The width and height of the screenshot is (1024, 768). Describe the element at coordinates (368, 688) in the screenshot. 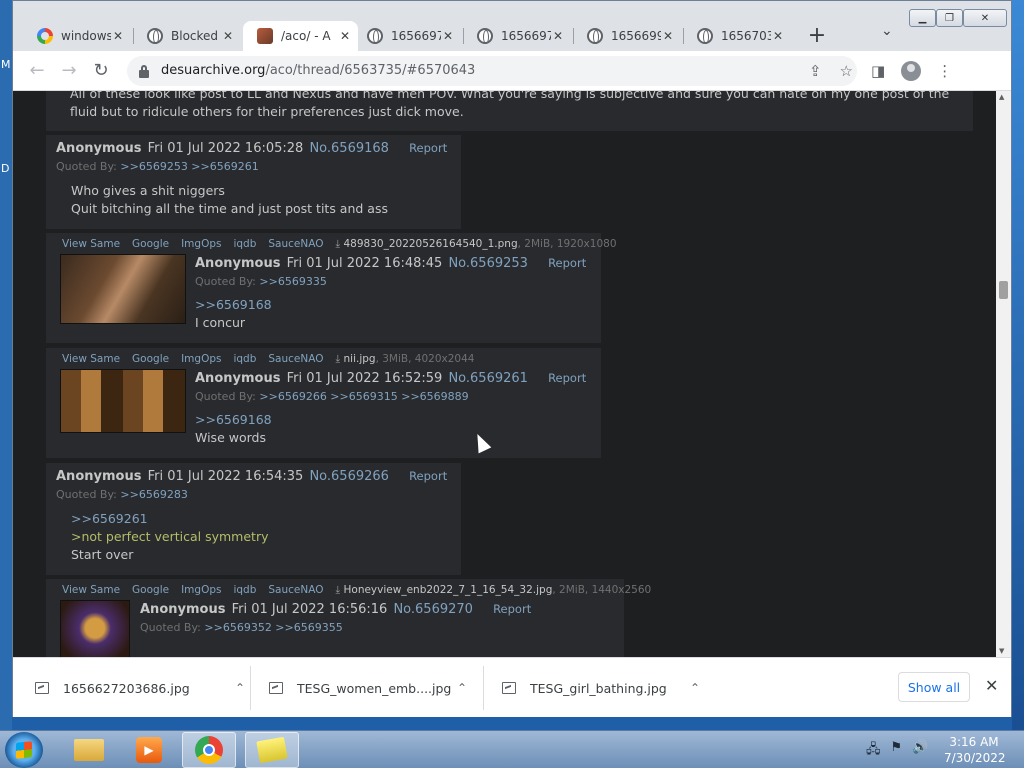

I see `download-item: TESG_women_emb....jpg ⌃` at that location.